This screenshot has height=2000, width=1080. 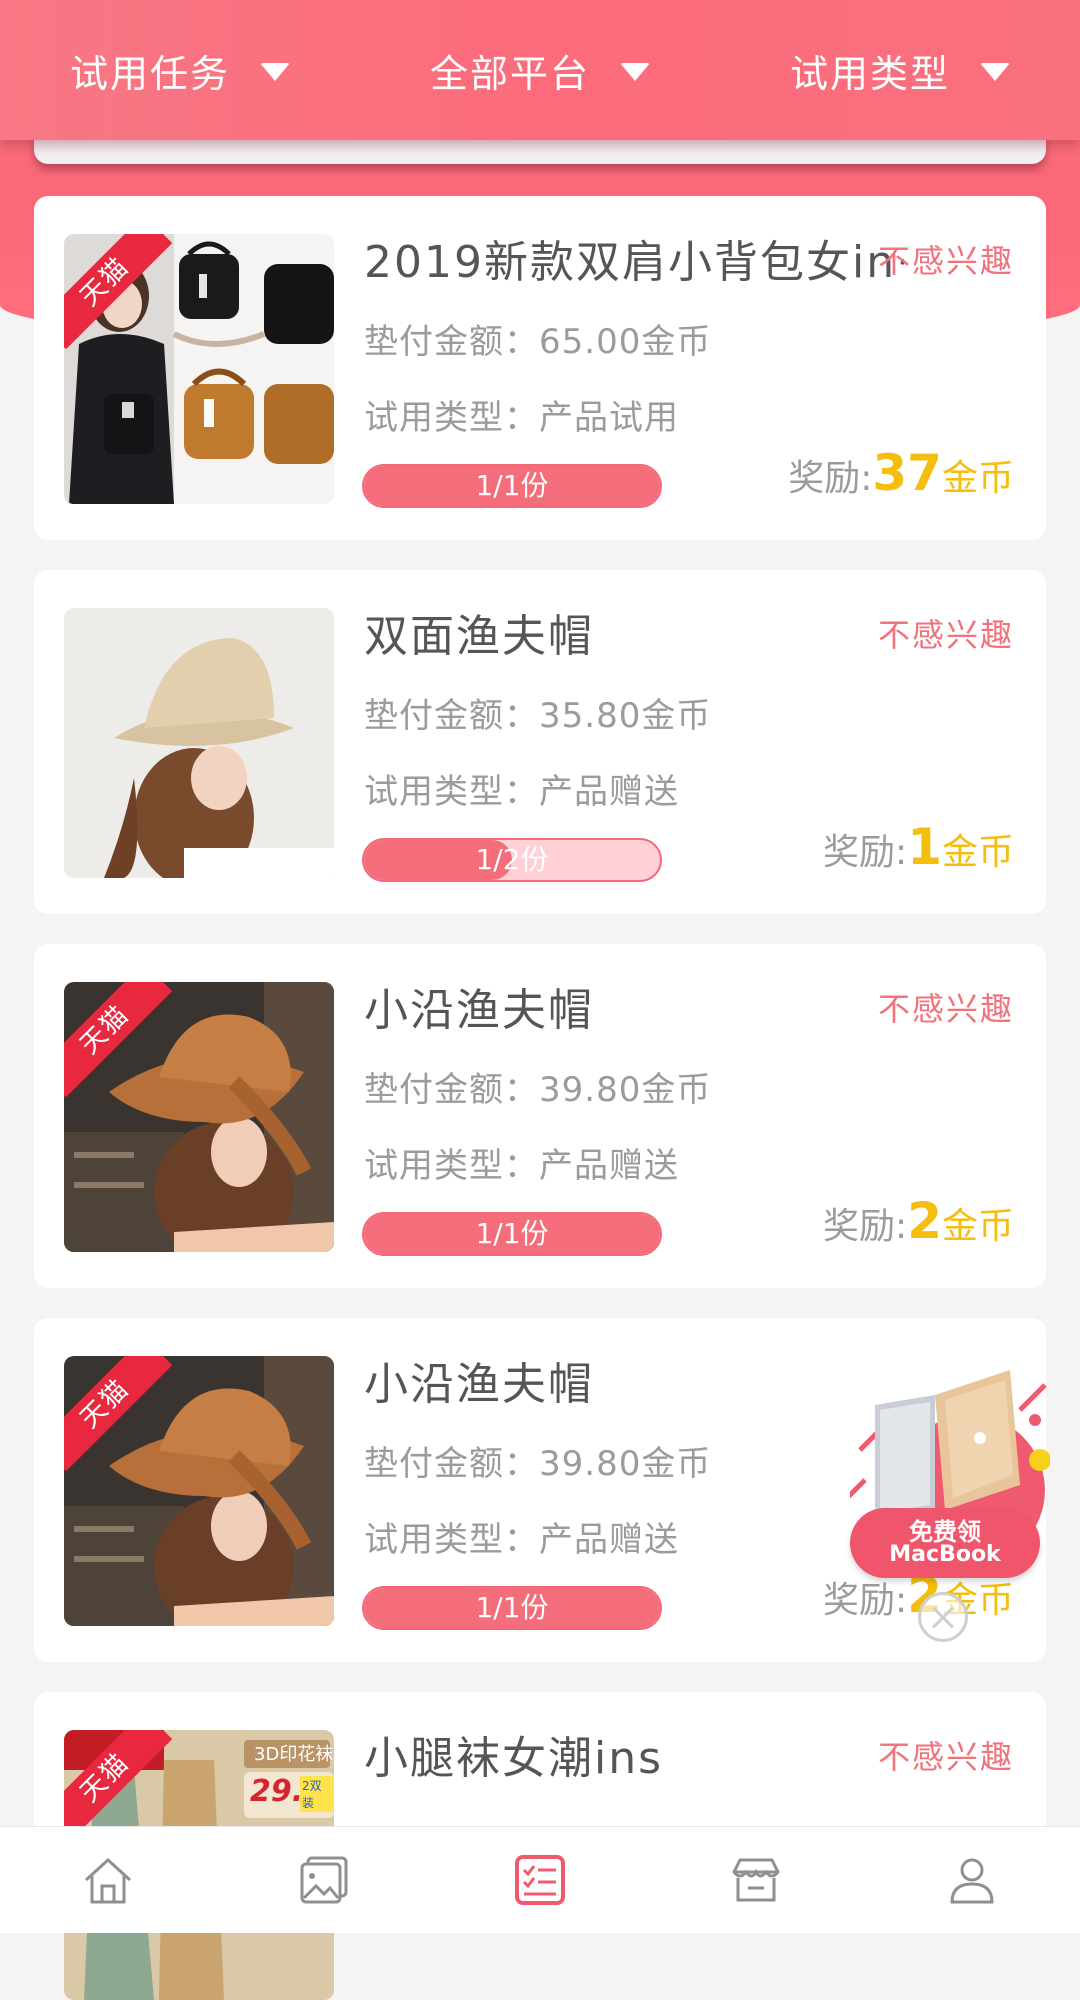 What do you see at coordinates (538, 716) in the screenshot?
I see `deposit-amount: 垫付金额：35.80金币` at bounding box center [538, 716].